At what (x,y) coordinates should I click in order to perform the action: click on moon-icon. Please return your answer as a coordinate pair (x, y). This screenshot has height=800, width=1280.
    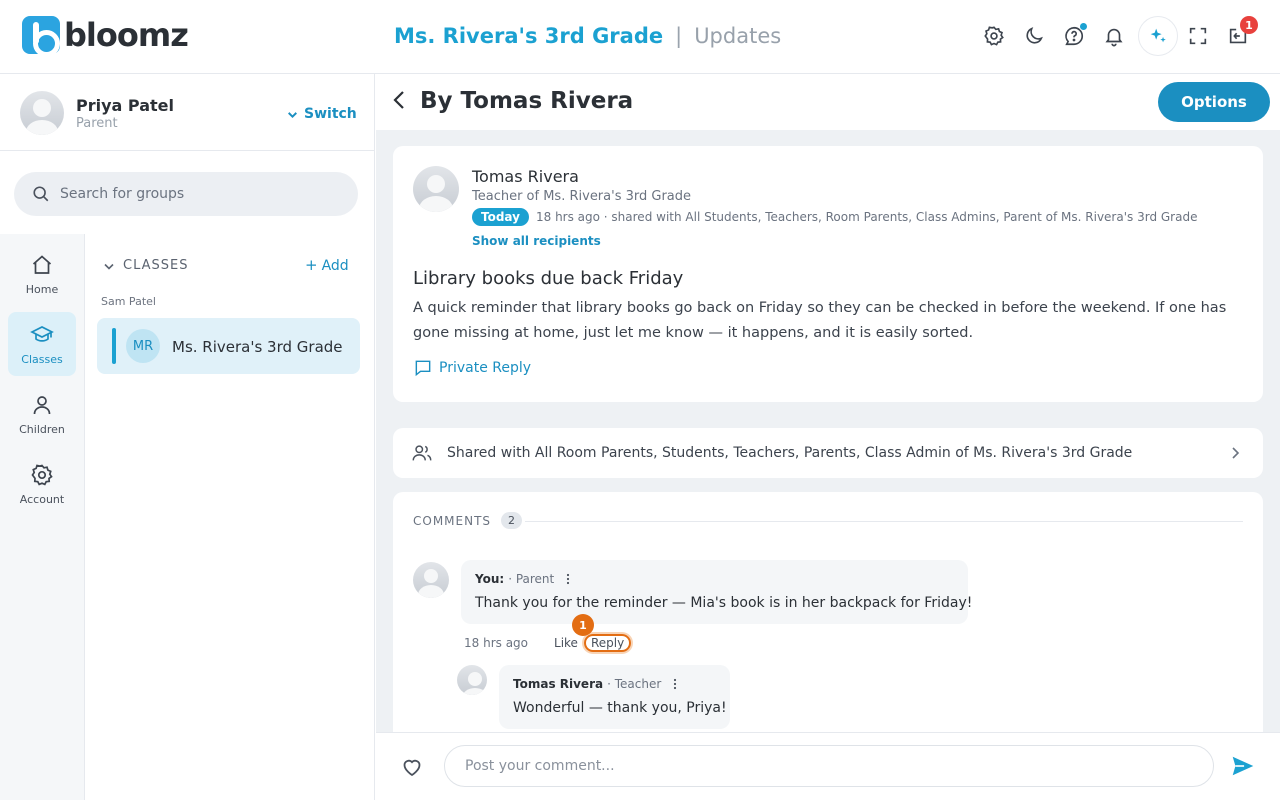
    Looking at the image, I should click on (1034, 35).